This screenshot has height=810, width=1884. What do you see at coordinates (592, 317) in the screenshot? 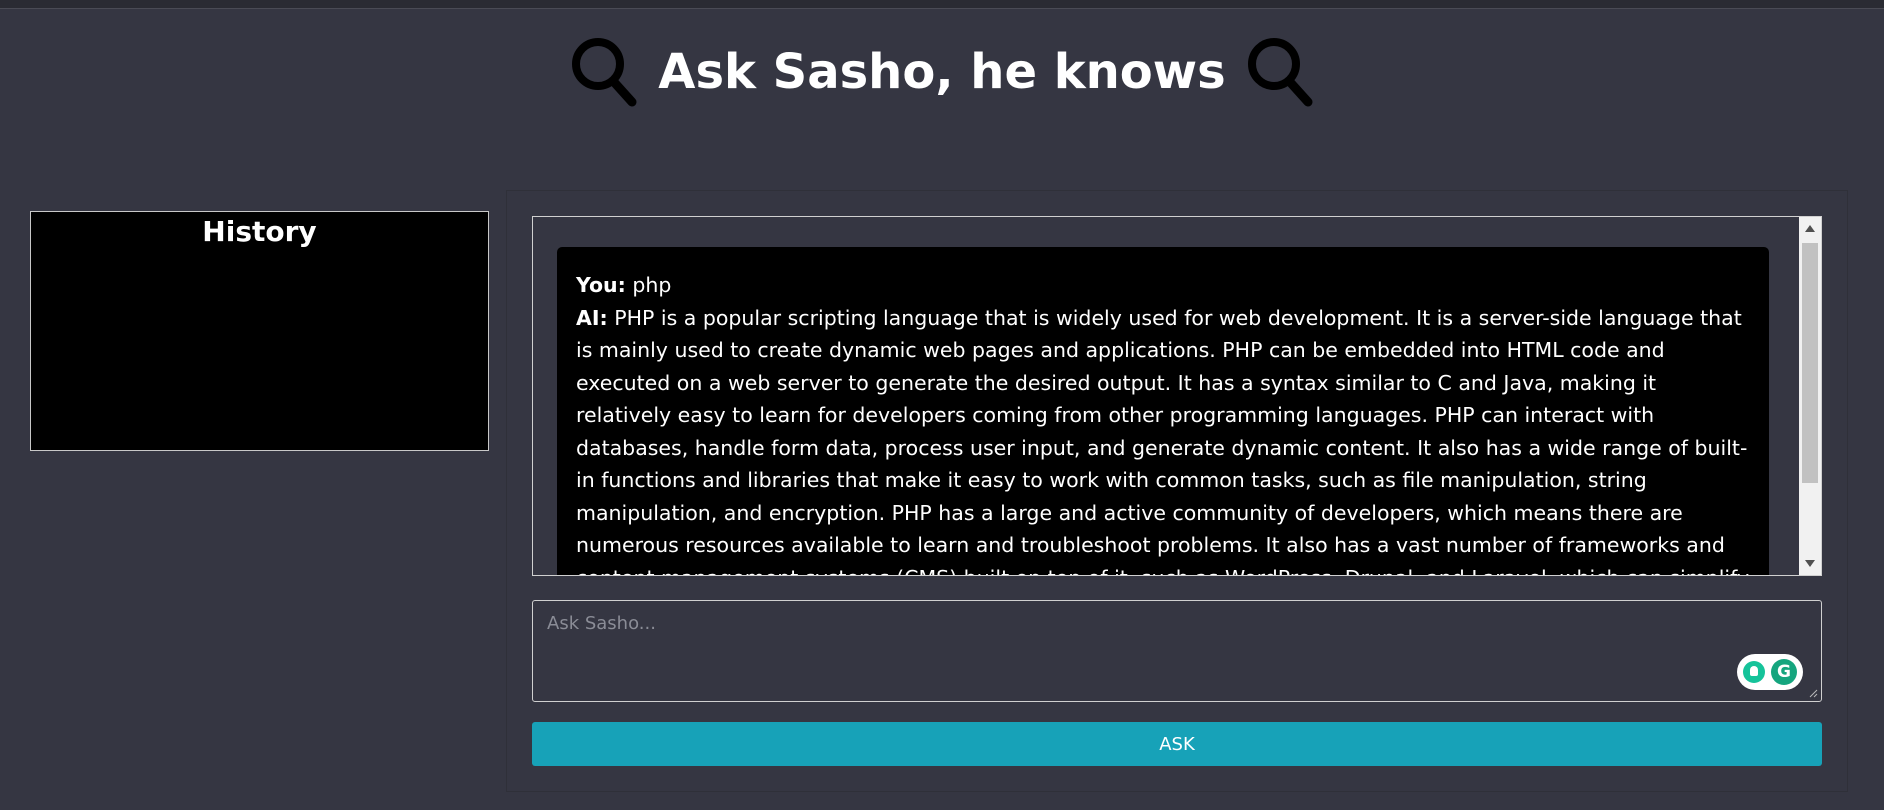
I see `ai-label: AI:` at bounding box center [592, 317].